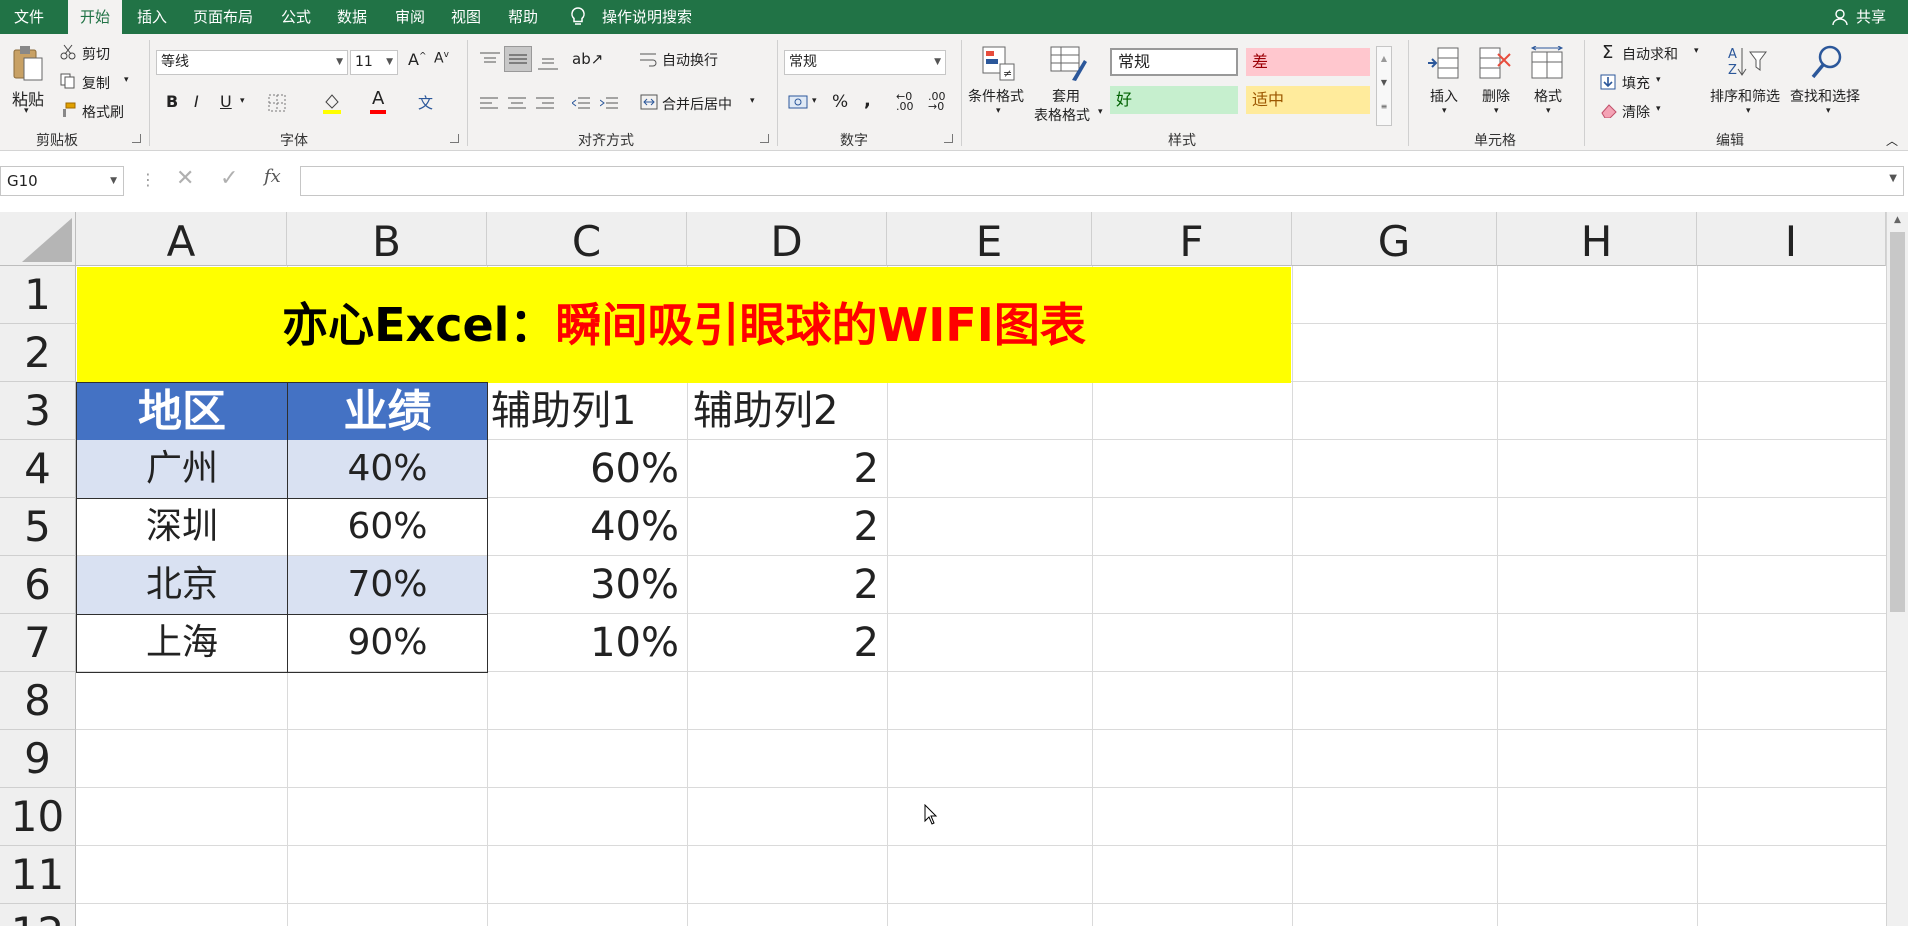  What do you see at coordinates (517, 103) in the screenshot?
I see `align-center-icon` at bounding box center [517, 103].